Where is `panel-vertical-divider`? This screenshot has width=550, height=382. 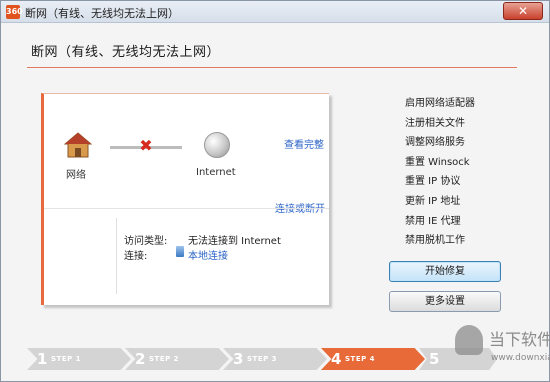 panel-vertical-divider is located at coordinates (116, 256).